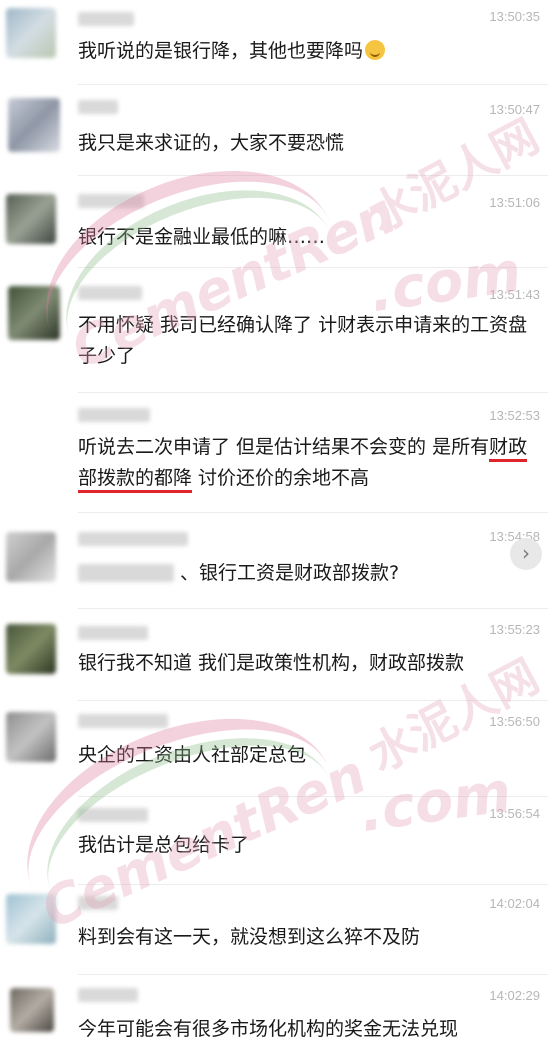 Image resolution: width=548 pixels, height=1062 pixels. What do you see at coordinates (281, 478) in the screenshot?
I see `message-text-part: 讨价还价的余地不高` at bounding box center [281, 478].